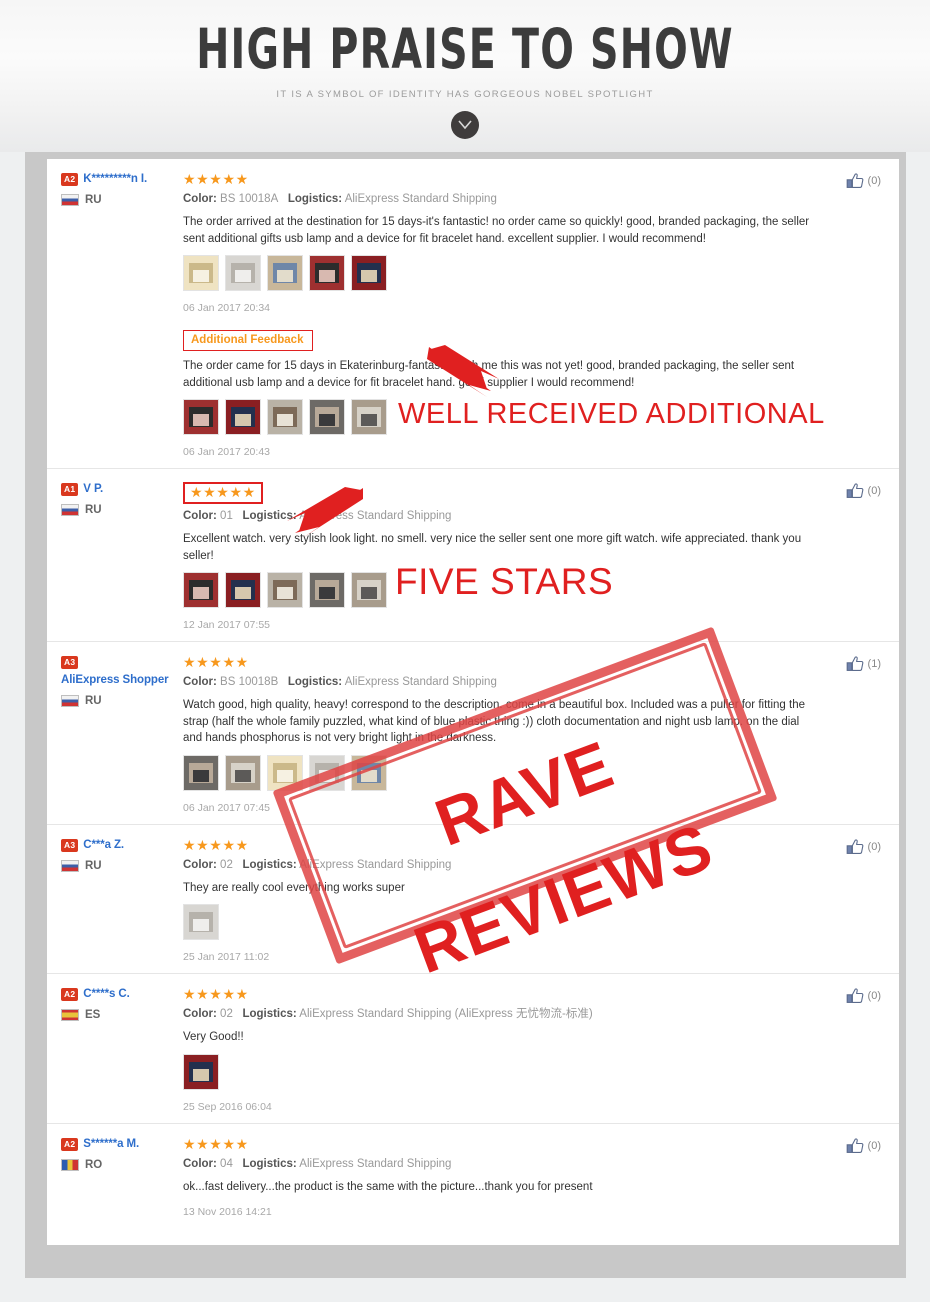  I want to click on reviewer-name: V P., so click(93, 489).